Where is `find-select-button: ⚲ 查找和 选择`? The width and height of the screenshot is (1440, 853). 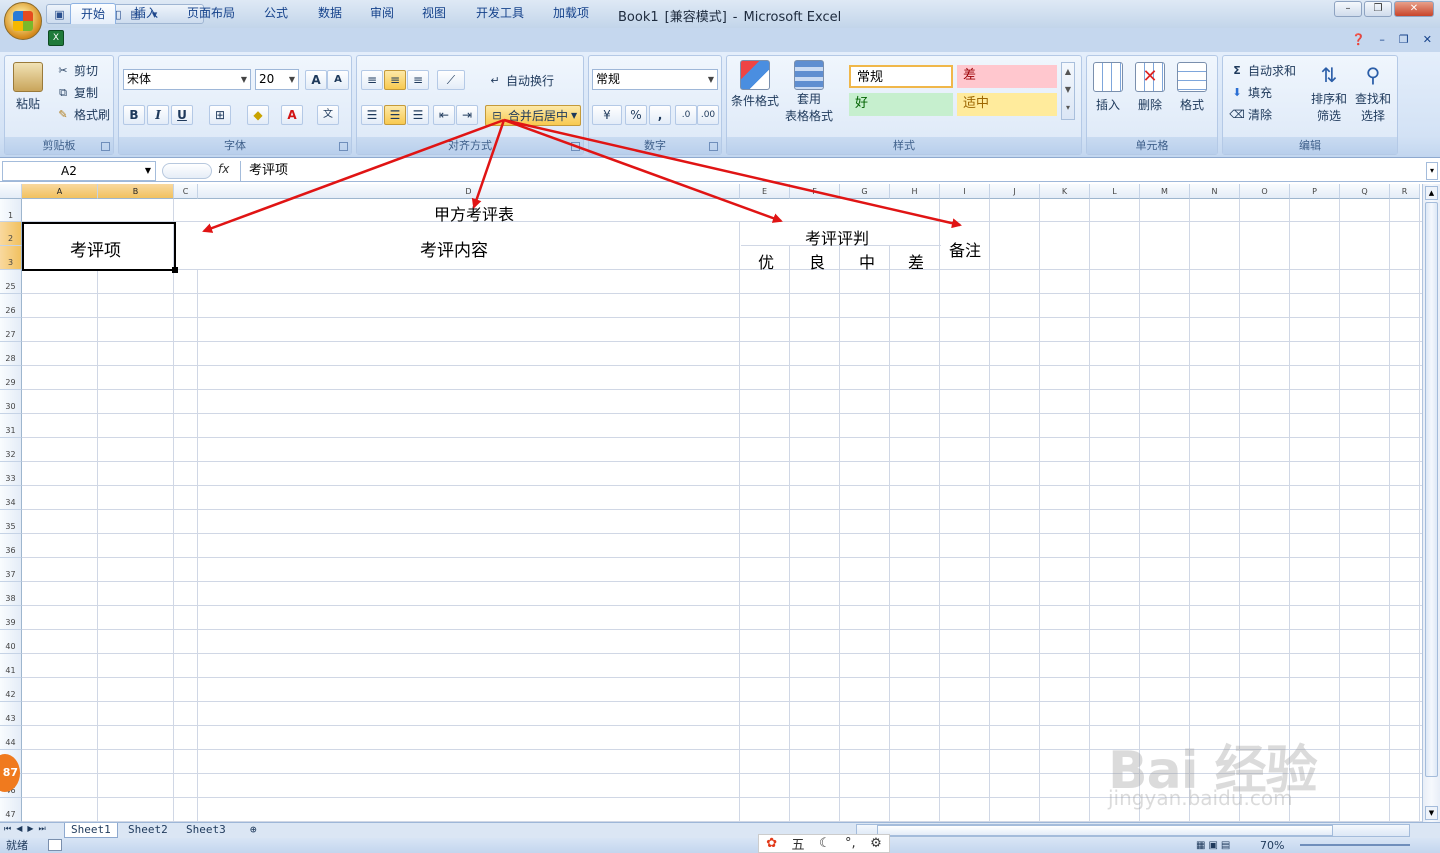
find-select-button: ⚲ 查找和 选择 is located at coordinates (1373, 92).